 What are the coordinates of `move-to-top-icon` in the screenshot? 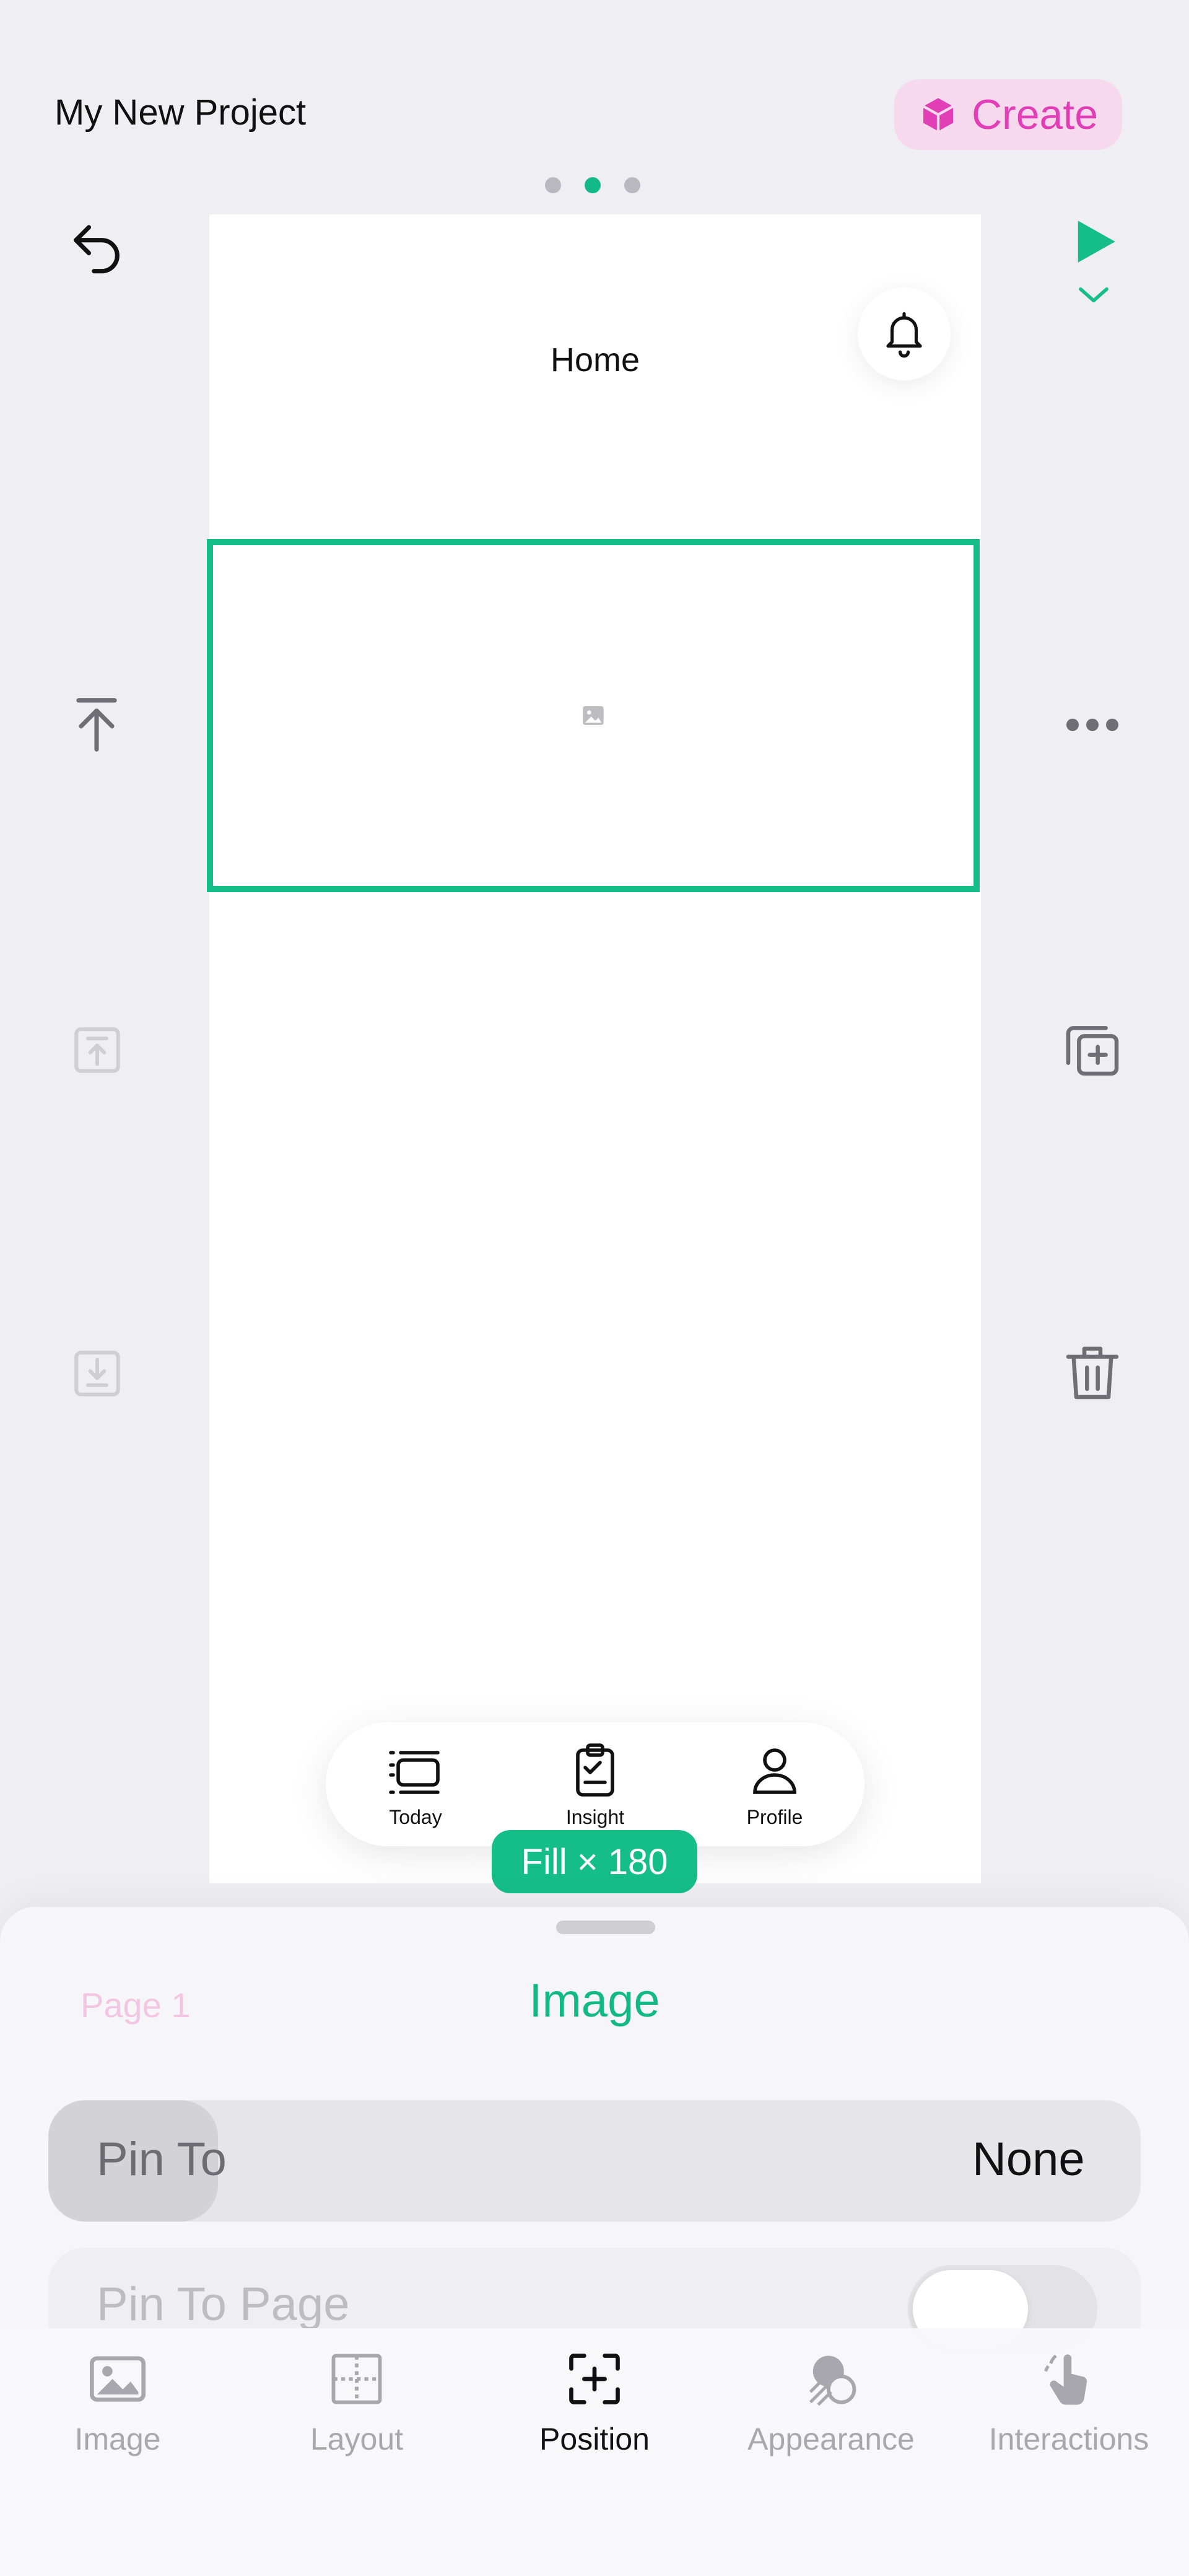 It's located at (97, 724).